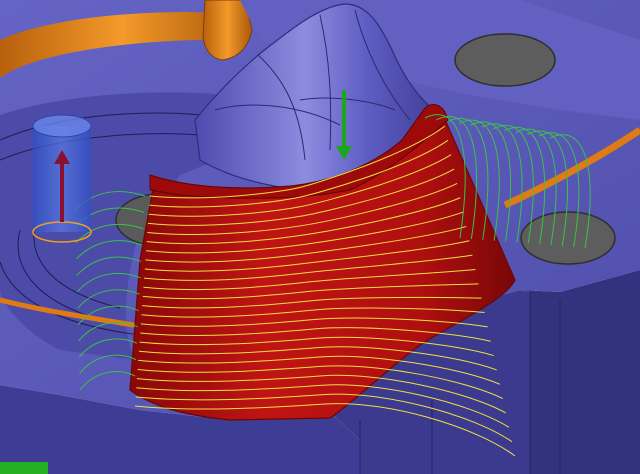 The height and width of the screenshot is (474, 640). What do you see at coordinates (568, 238) in the screenshot?
I see `hole-right` at bounding box center [568, 238].